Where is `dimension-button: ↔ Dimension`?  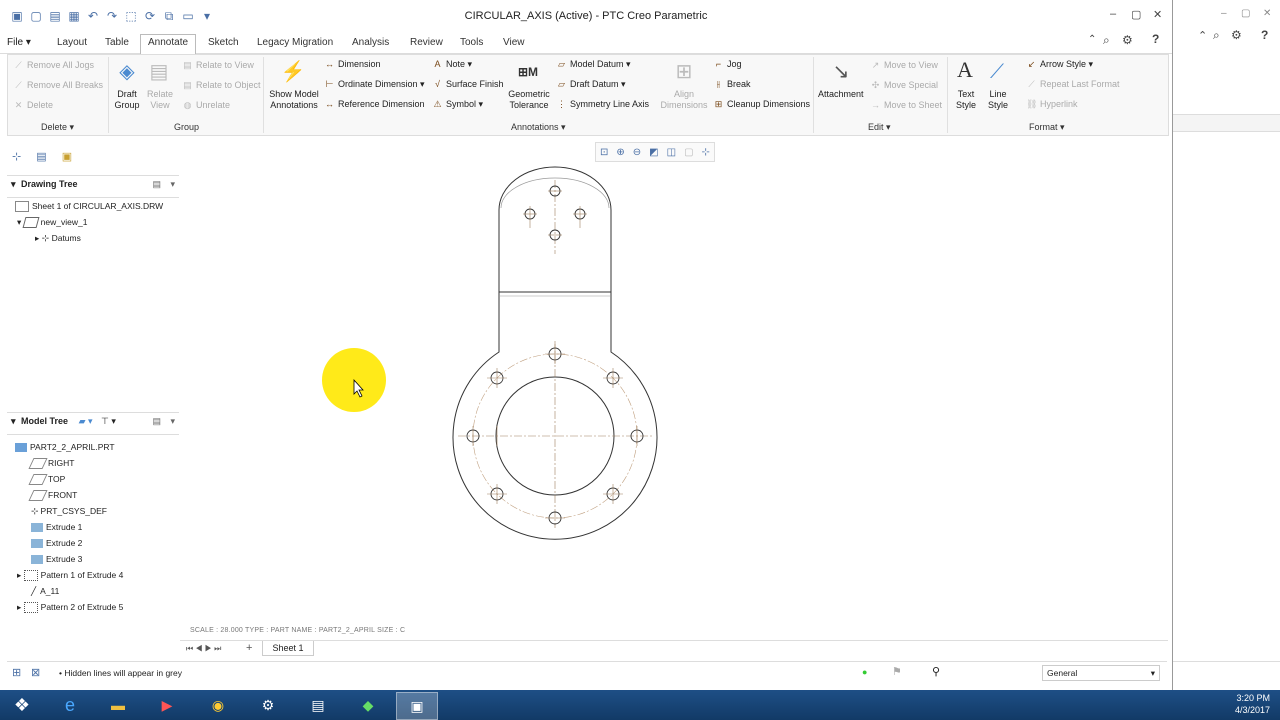 dimension-button: ↔ Dimension is located at coordinates (352, 64).